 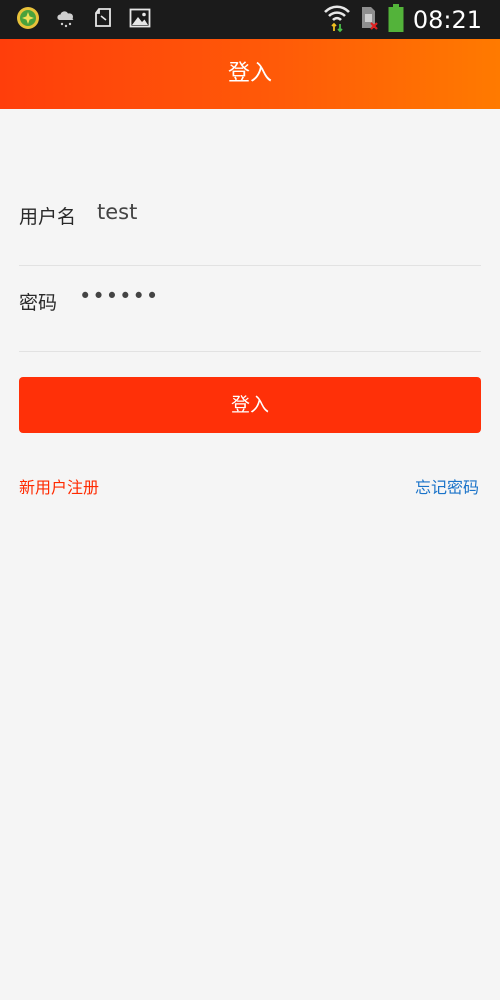 What do you see at coordinates (28, 20) in the screenshot?
I see `app-badge-icon` at bounding box center [28, 20].